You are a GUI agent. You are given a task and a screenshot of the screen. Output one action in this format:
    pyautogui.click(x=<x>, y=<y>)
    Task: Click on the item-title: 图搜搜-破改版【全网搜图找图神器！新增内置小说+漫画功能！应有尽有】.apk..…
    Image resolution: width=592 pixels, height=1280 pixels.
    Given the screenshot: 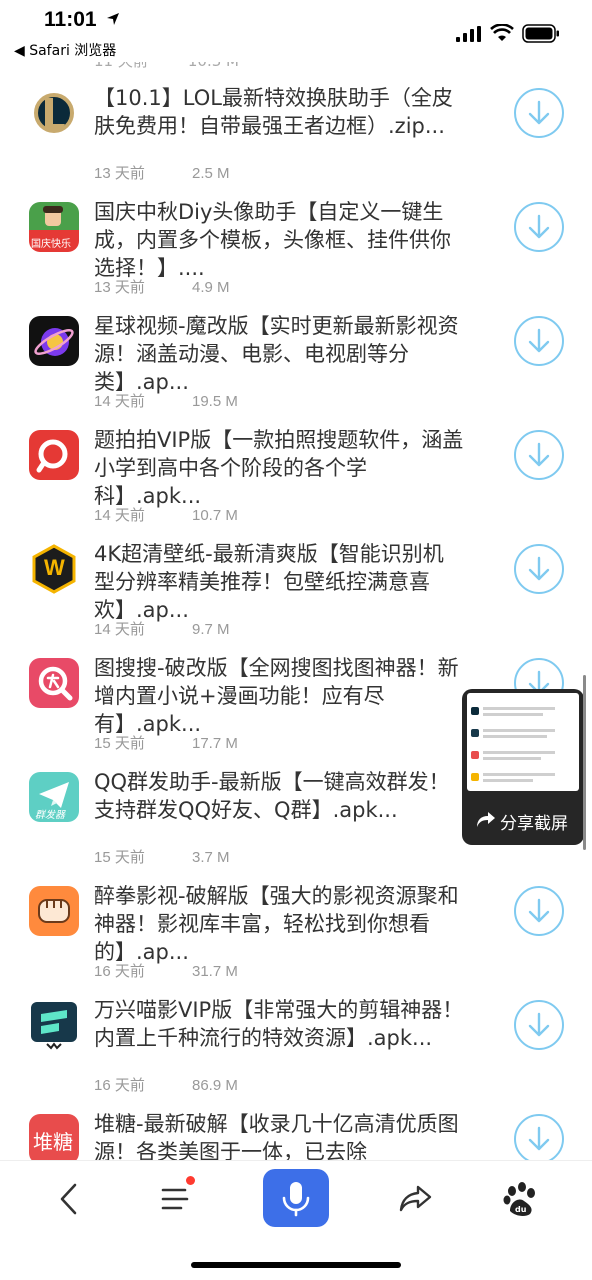 What is the action you would take?
    pyautogui.click(x=279, y=696)
    